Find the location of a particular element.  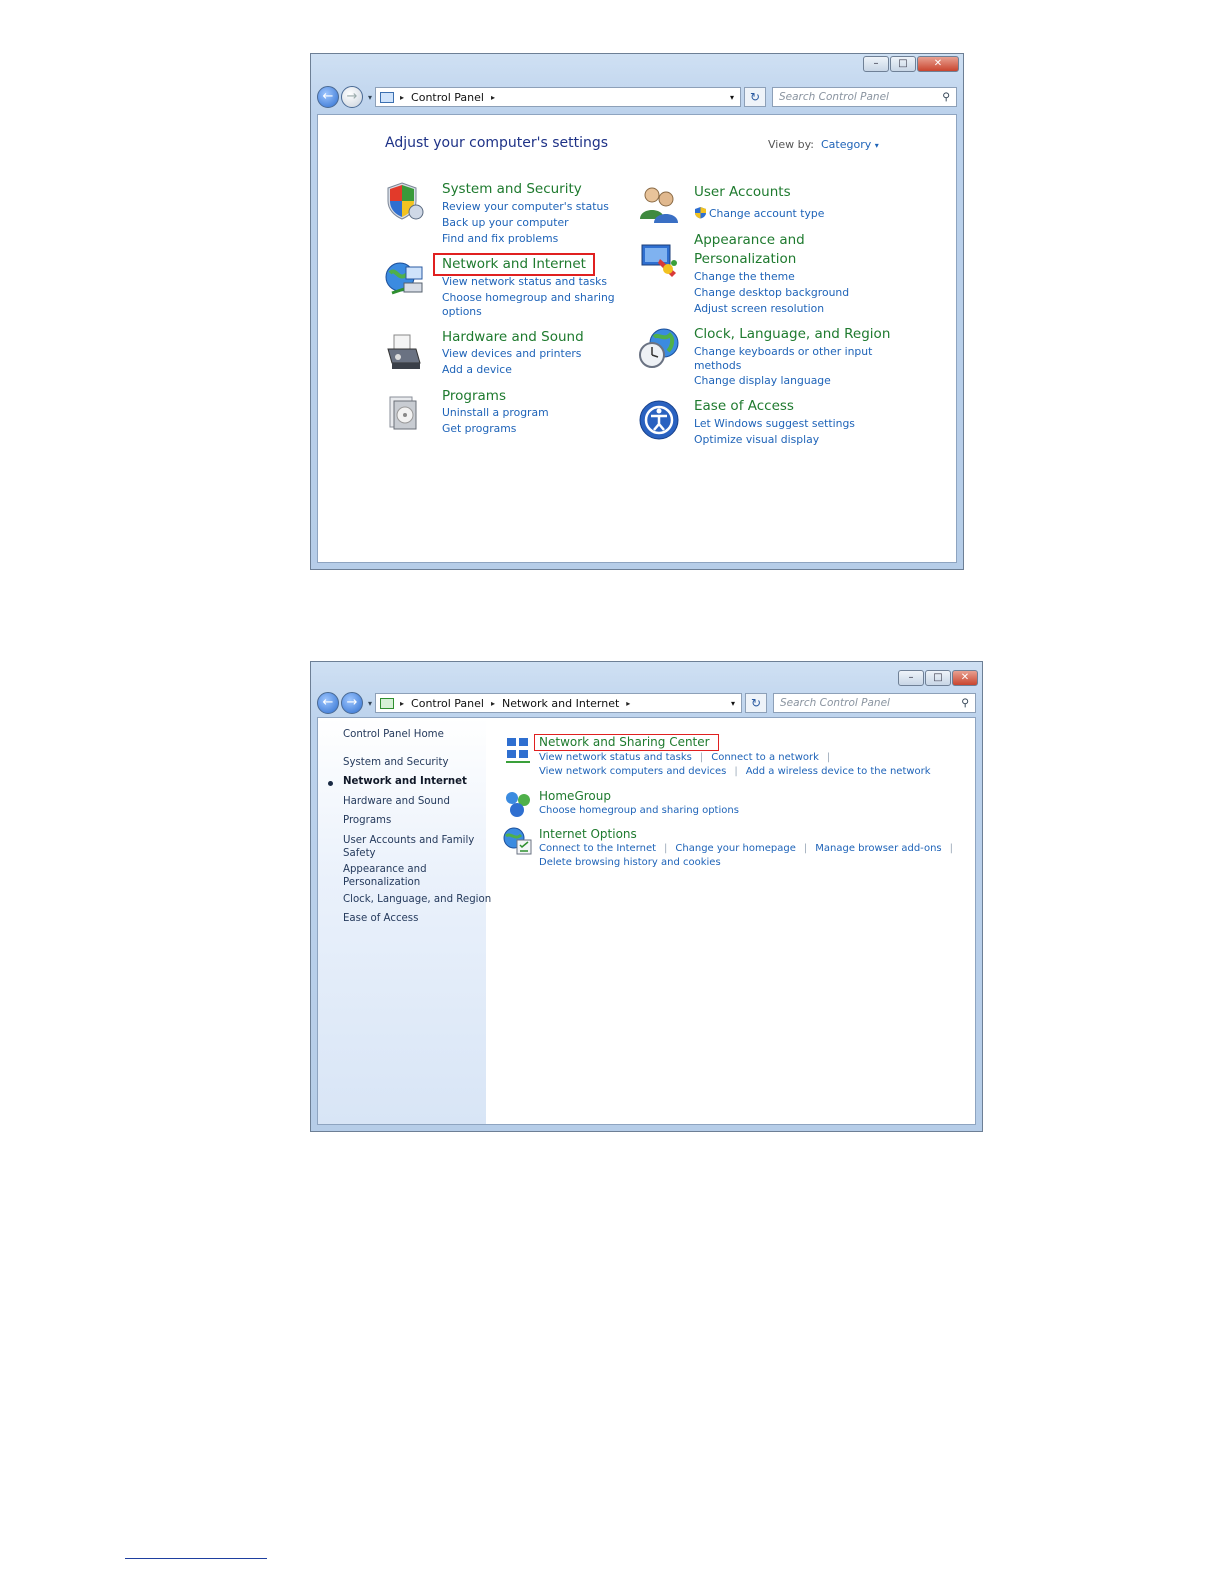

link-view-devices: View devices and printers is located at coordinates (511, 353).